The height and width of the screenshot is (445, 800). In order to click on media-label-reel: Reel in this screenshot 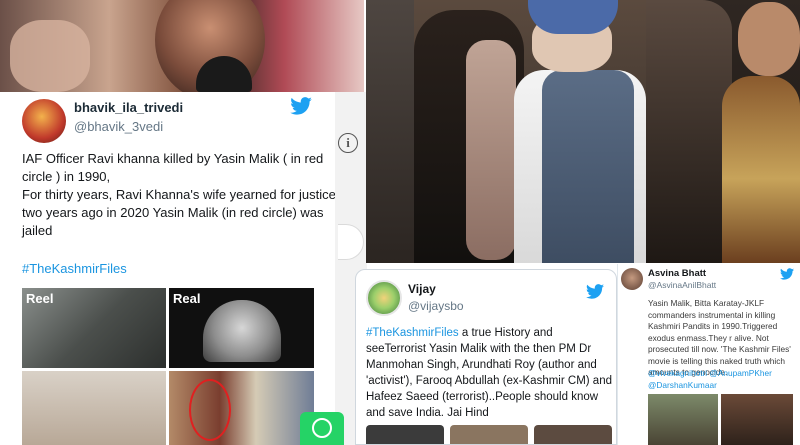, I will do `click(40, 298)`.